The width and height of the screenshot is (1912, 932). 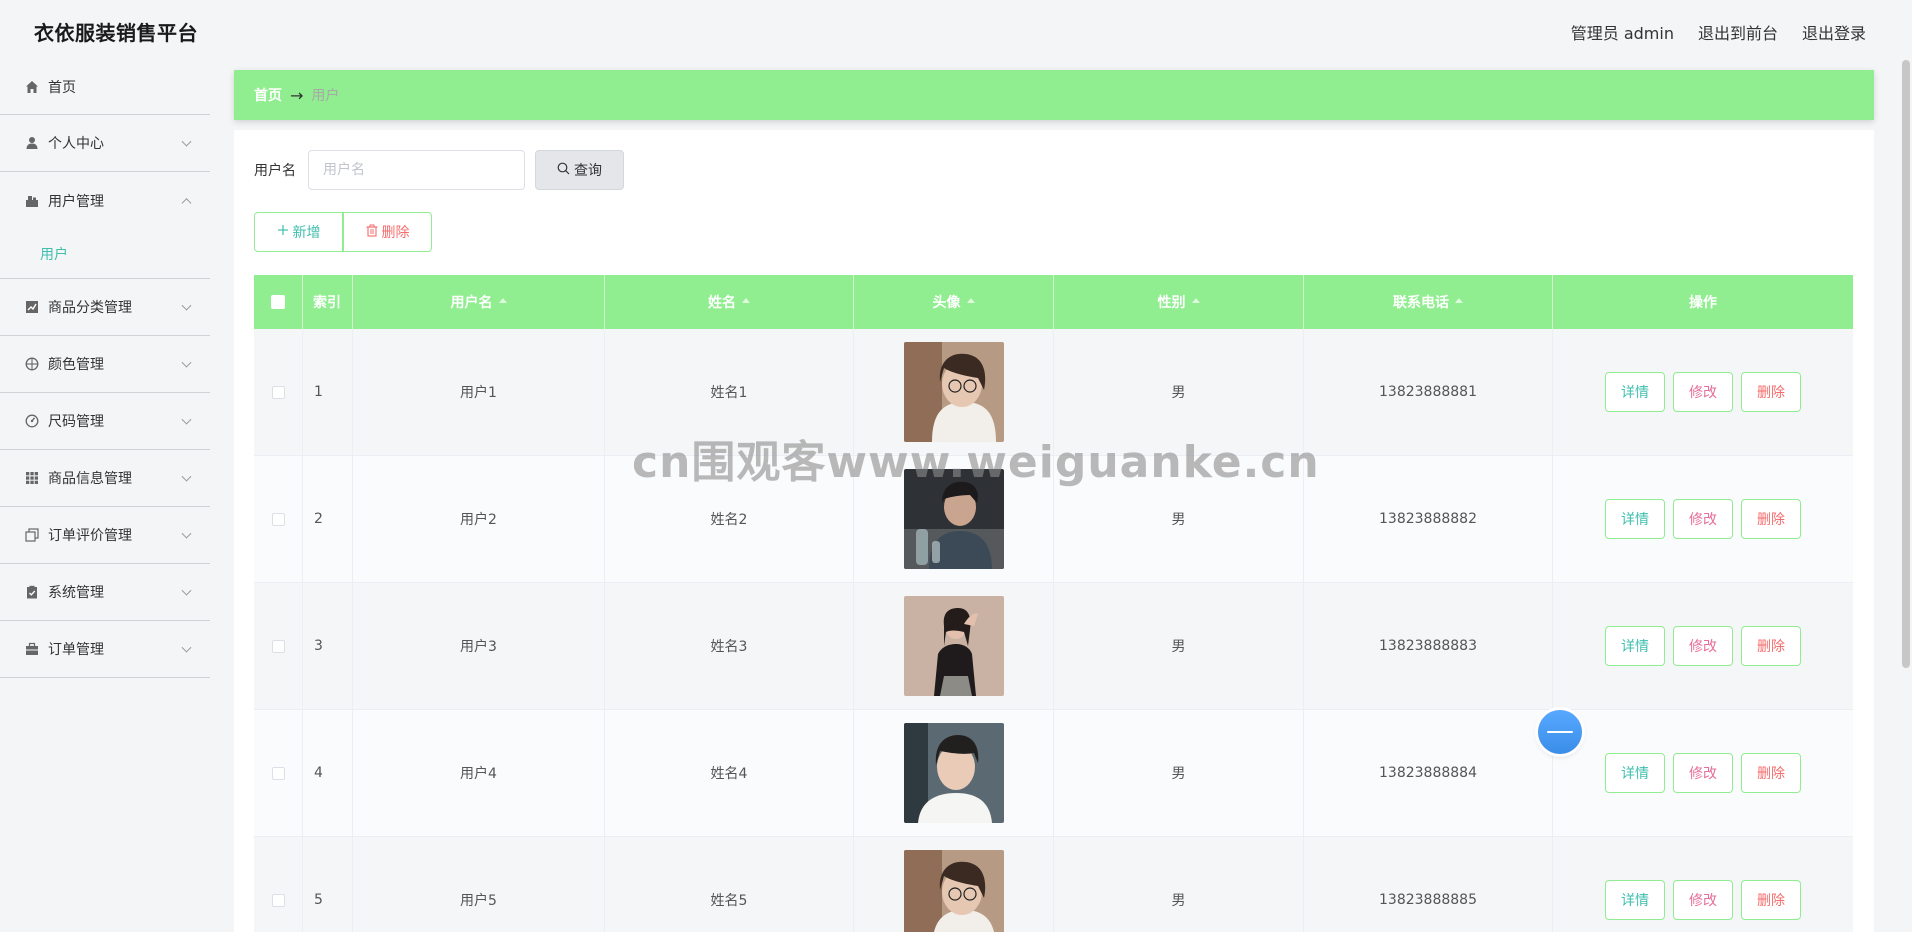 What do you see at coordinates (1738, 32) in the screenshot?
I see `exit-to-frontend-link: 退出到前台` at bounding box center [1738, 32].